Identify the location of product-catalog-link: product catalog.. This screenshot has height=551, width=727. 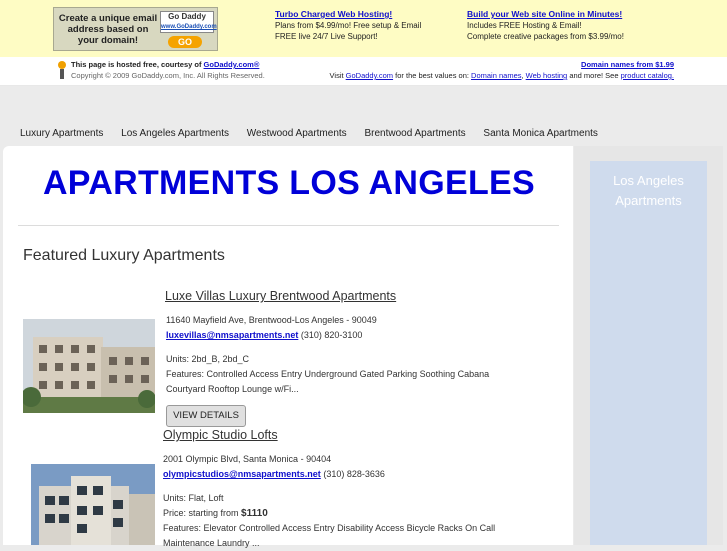
(647, 75).